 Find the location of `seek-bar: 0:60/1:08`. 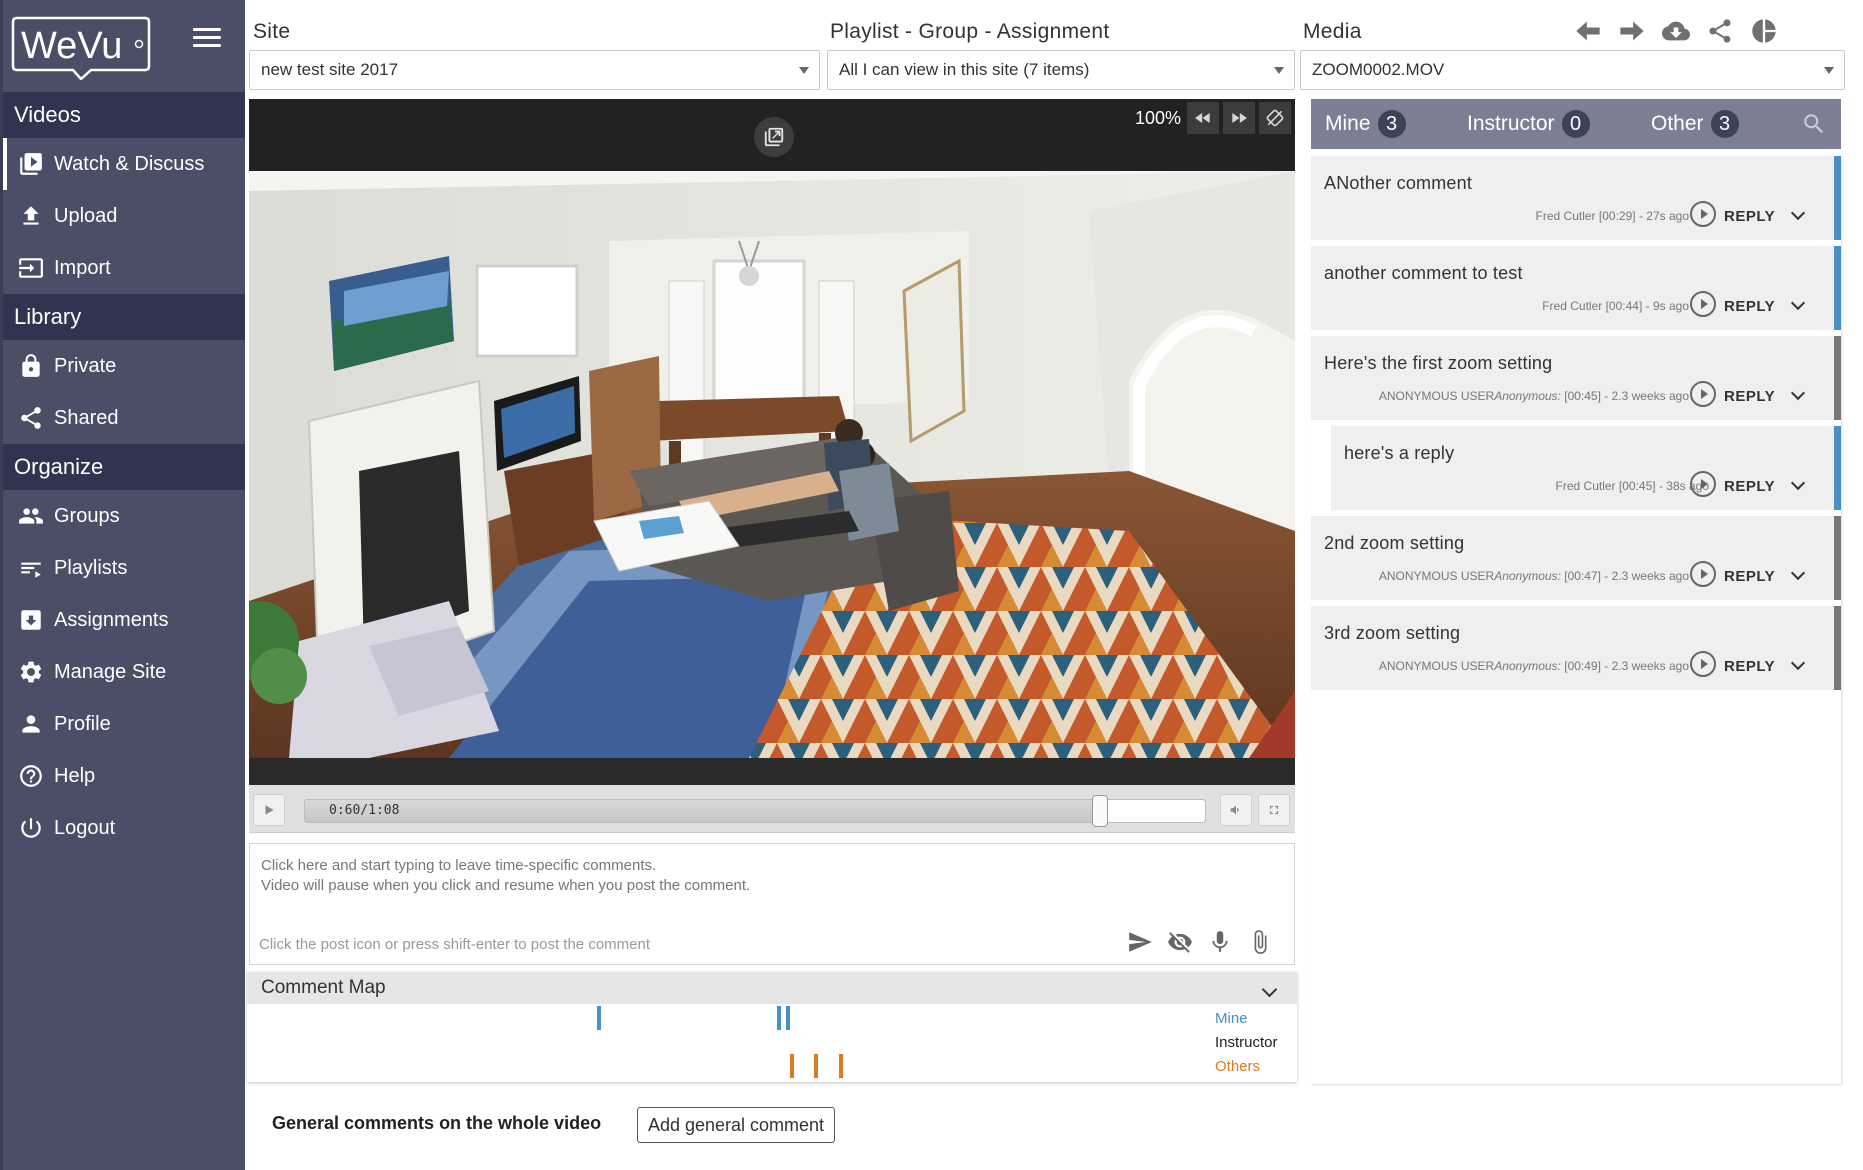

seek-bar: 0:60/1:08 is located at coordinates (755, 811).